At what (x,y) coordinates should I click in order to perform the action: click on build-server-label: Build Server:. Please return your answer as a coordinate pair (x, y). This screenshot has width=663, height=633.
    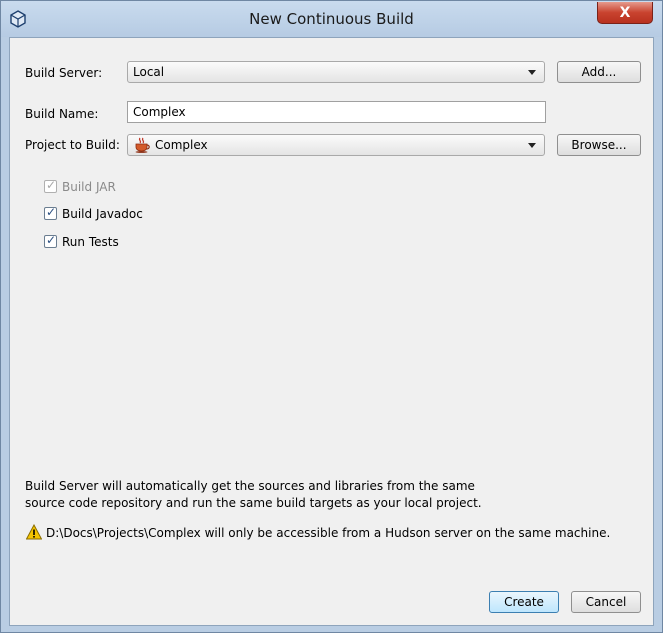
    Looking at the image, I should click on (64, 73).